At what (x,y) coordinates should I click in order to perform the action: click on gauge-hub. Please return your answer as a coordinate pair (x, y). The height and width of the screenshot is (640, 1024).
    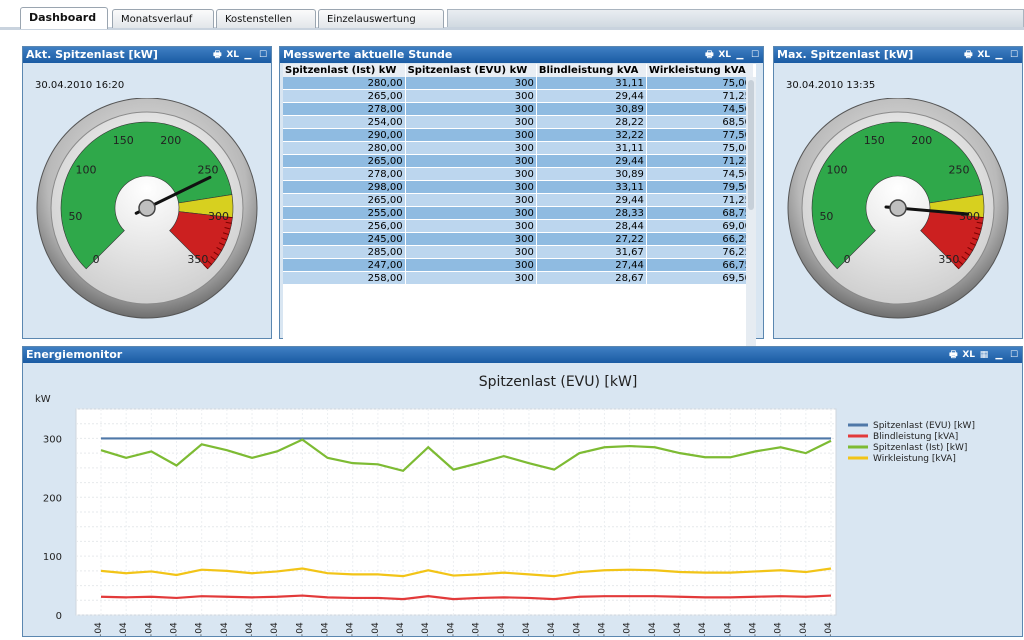
    Looking at the image, I should click on (147, 208).